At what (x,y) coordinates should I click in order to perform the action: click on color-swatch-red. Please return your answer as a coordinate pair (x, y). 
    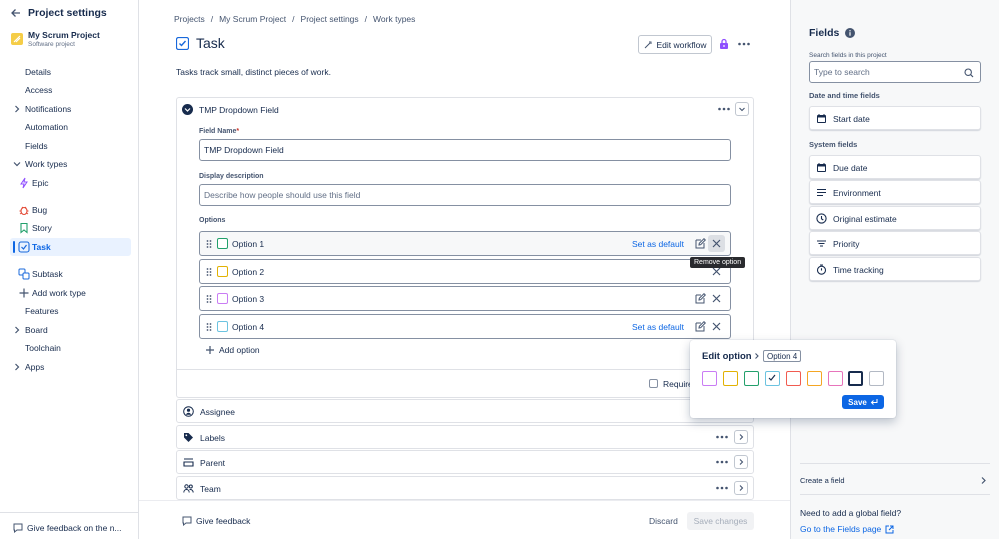
    Looking at the image, I should click on (793, 378).